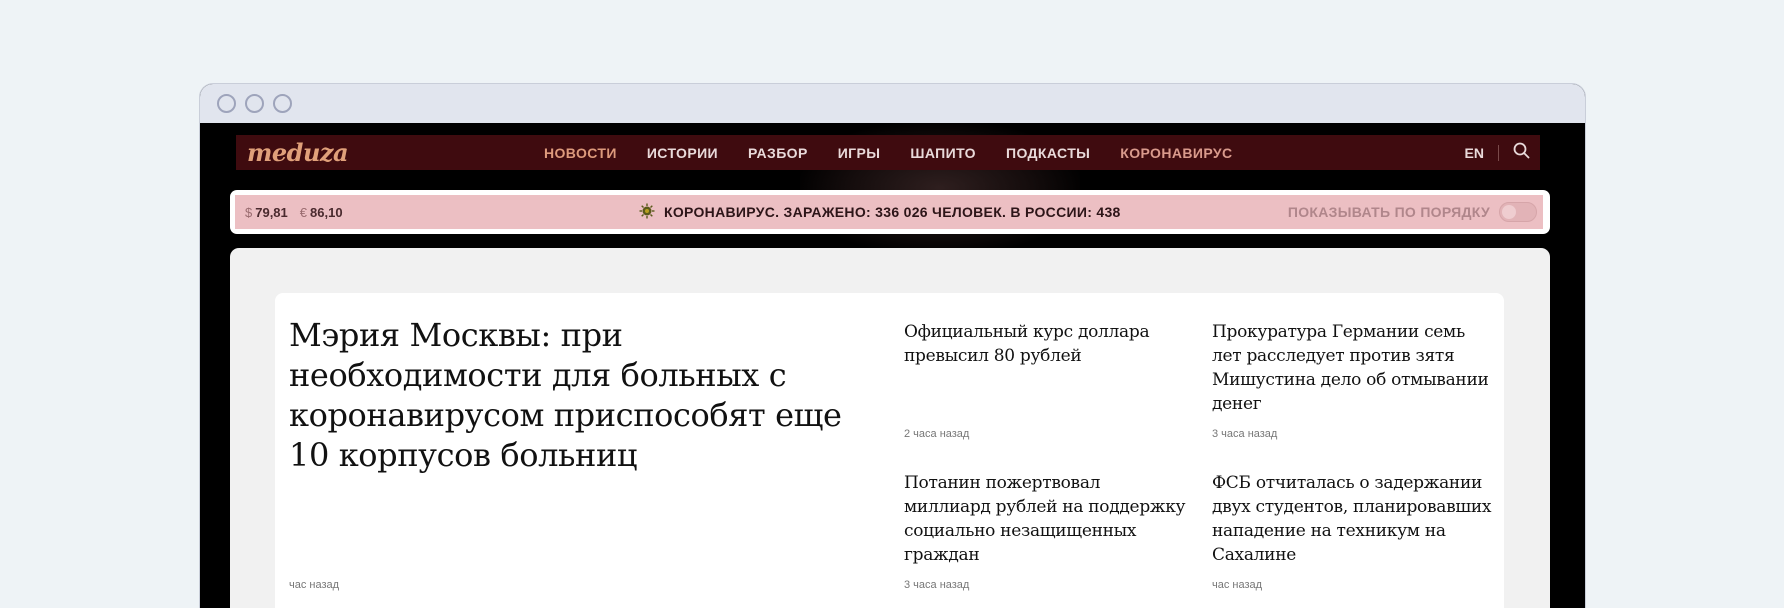  What do you see at coordinates (1237, 585) in the screenshot?
I see `story-time: час назад` at bounding box center [1237, 585].